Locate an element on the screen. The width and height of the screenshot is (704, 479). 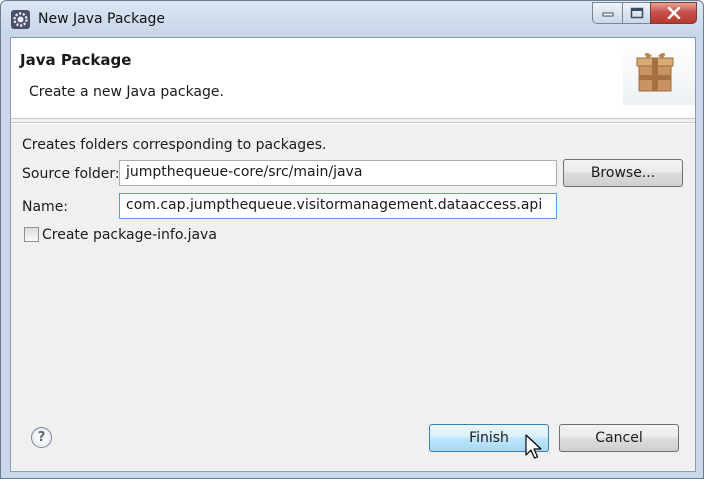
cancel-button: Cancel is located at coordinates (619, 438).